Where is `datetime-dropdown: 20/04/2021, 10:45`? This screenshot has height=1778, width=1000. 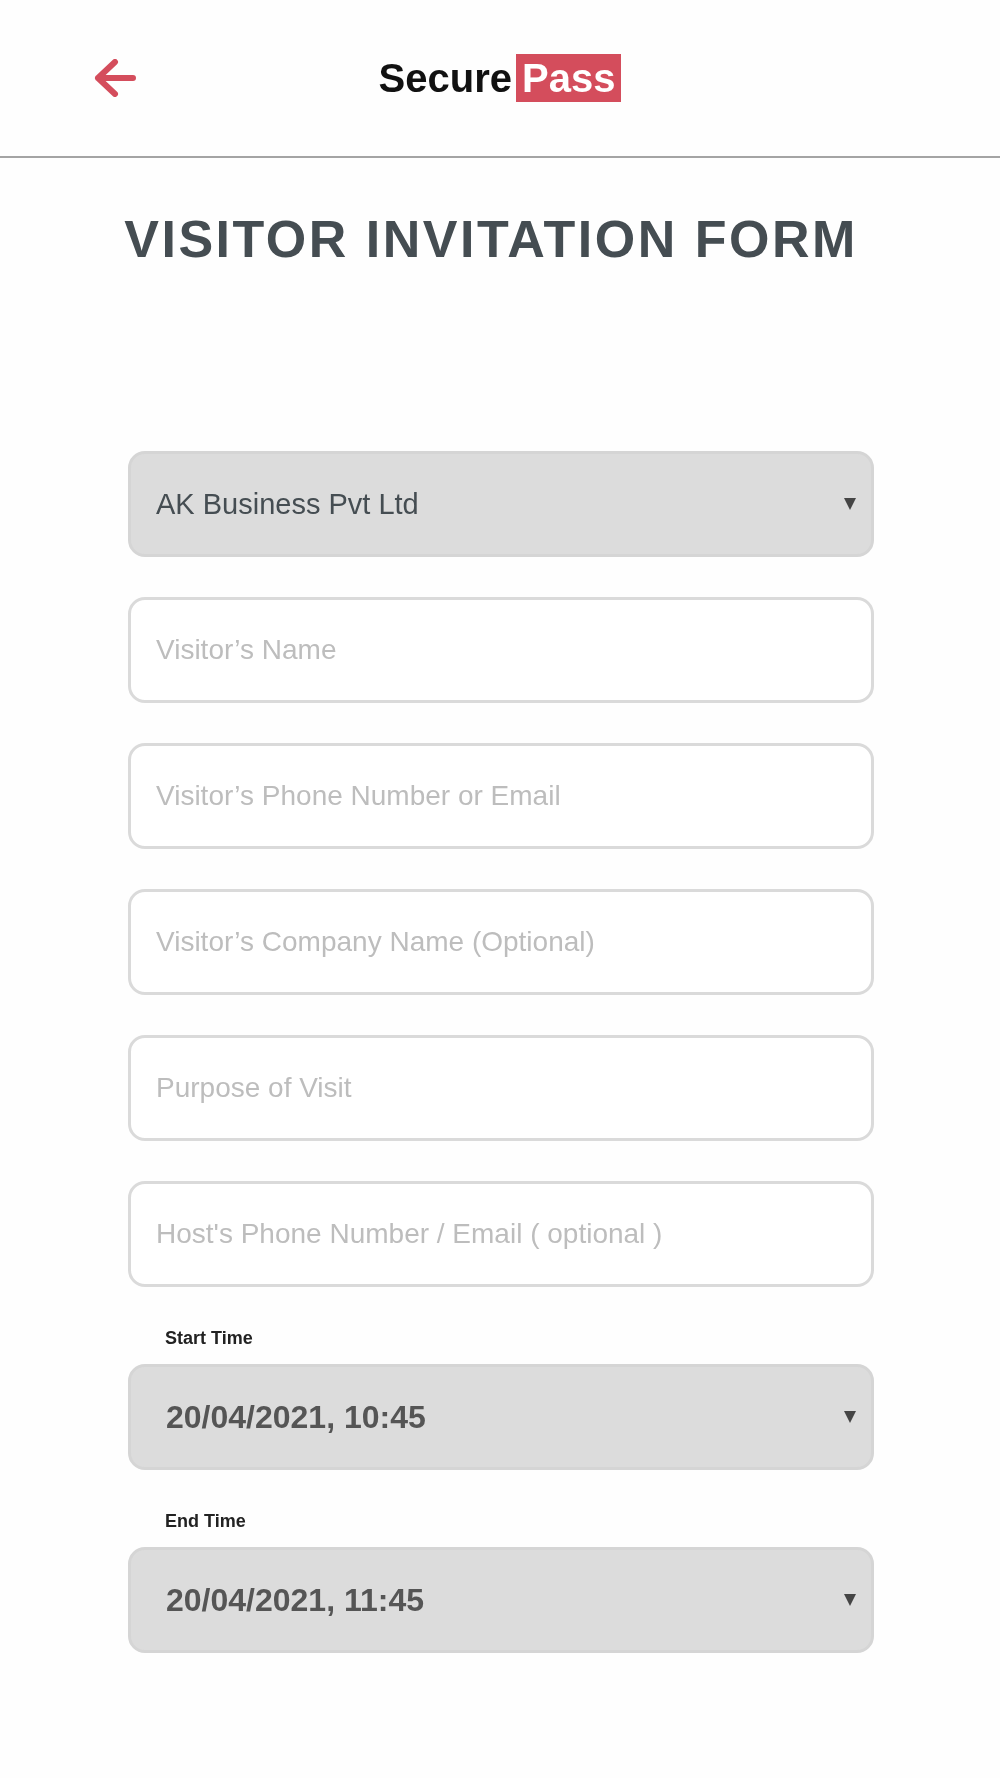 datetime-dropdown: 20/04/2021, 10:45 is located at coordinates (501, 1417).